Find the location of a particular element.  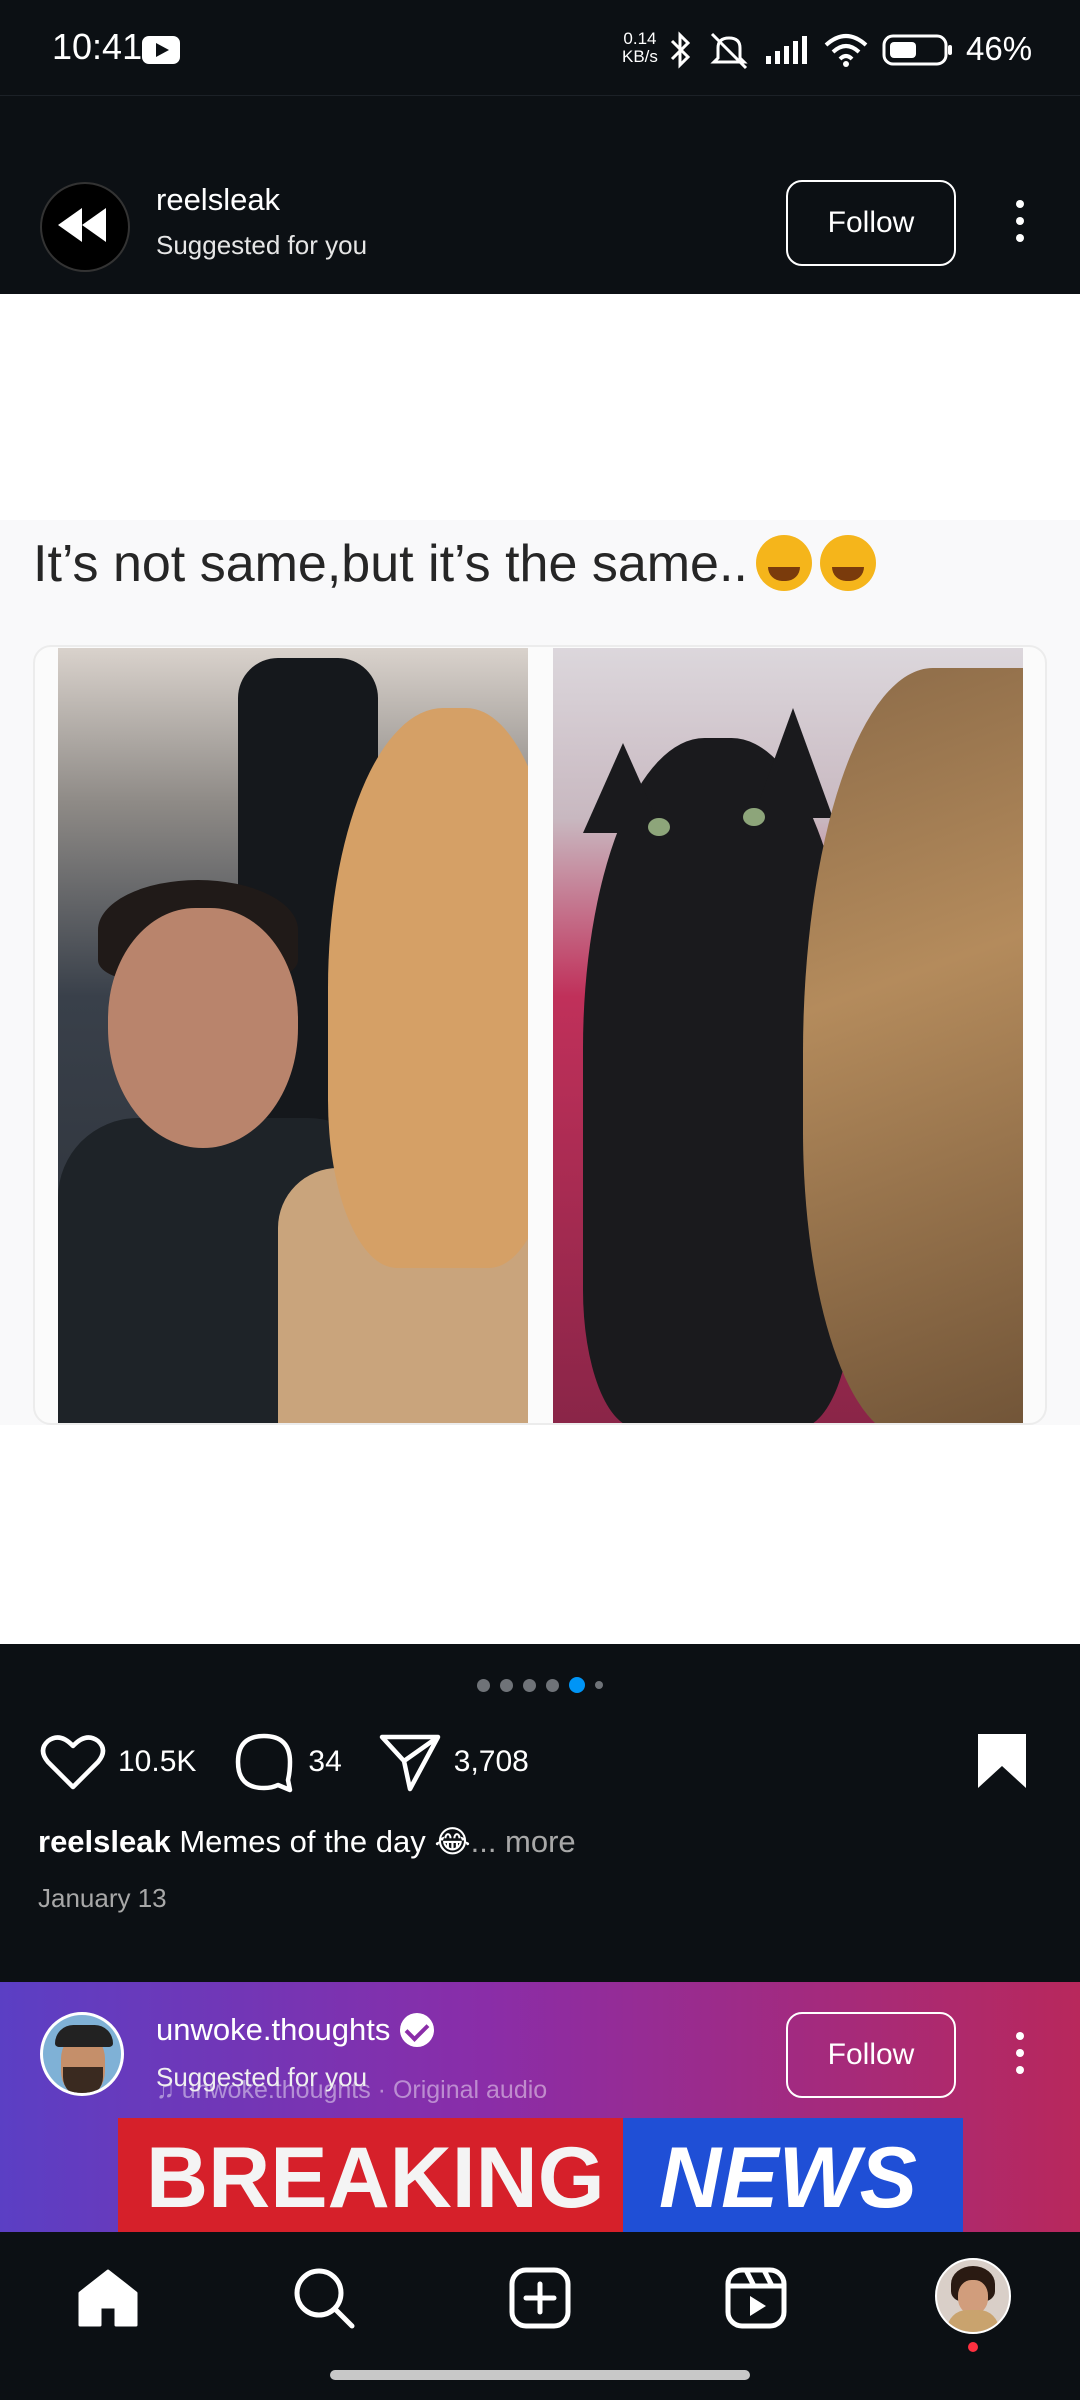

post-suggested-label: Suggested for you is located at coordinates (262, 245).